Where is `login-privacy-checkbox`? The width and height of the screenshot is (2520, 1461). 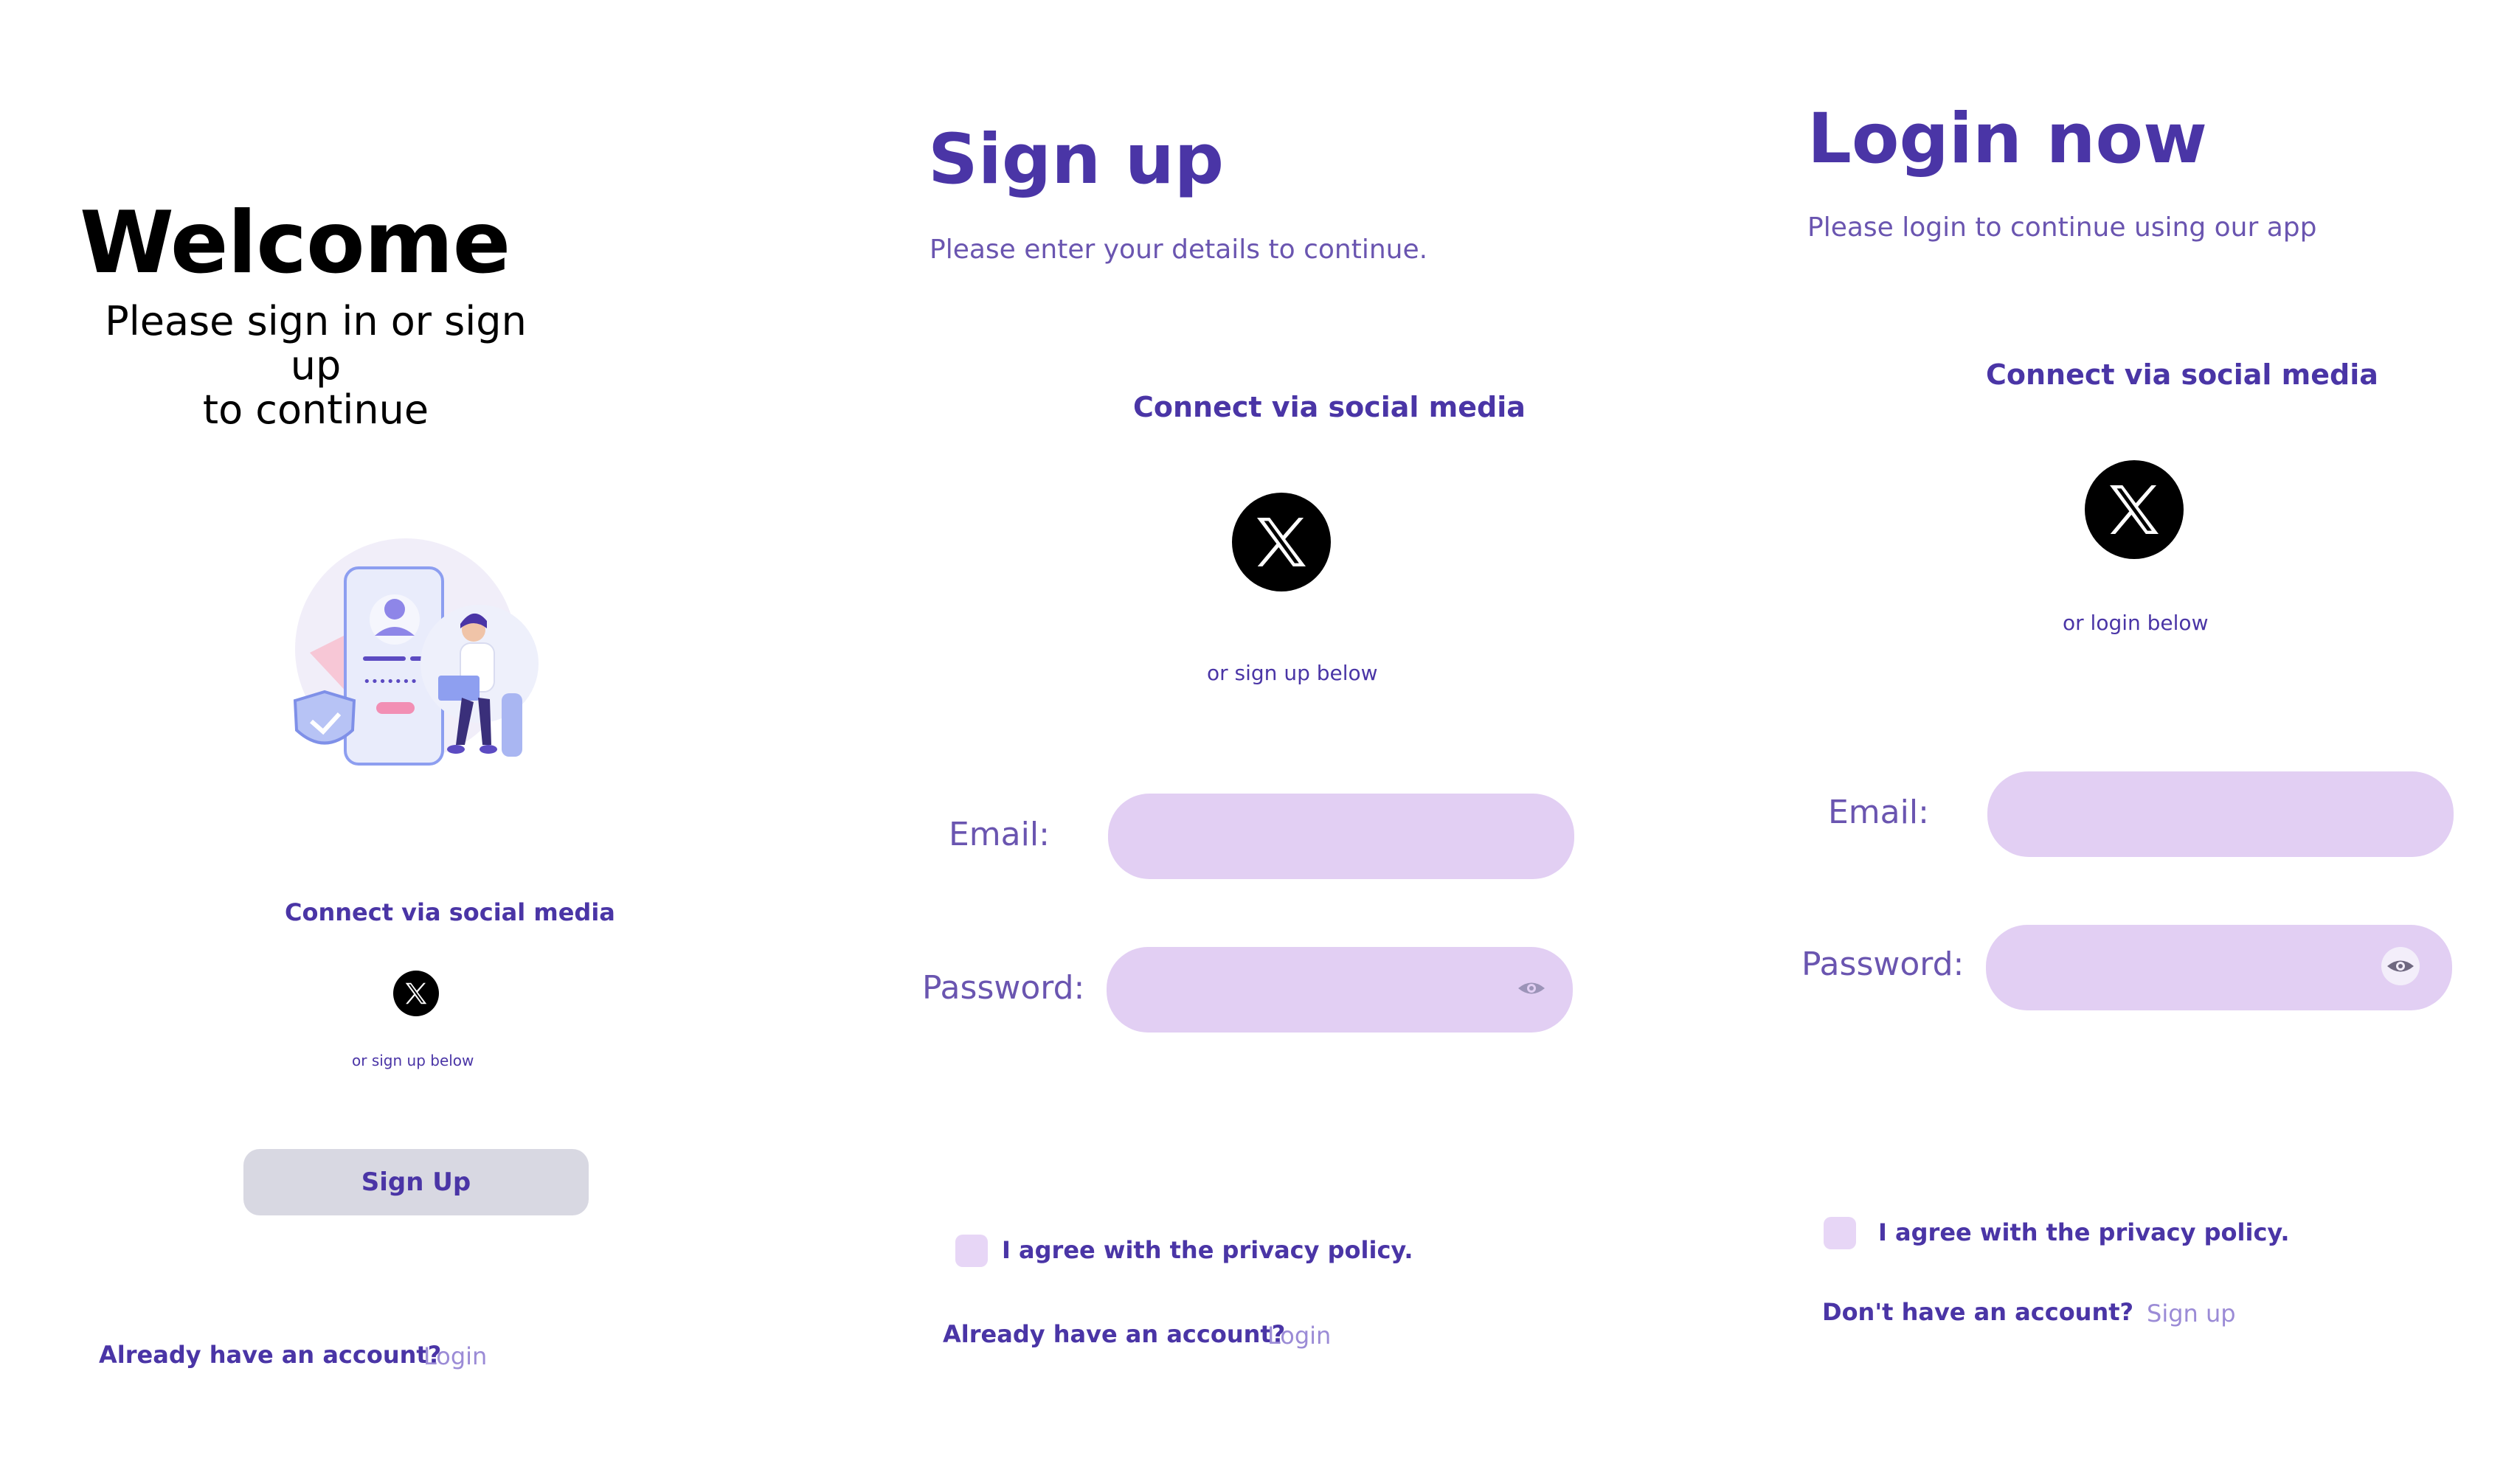 login-privacy-checkbox is located at coordinates (1840, 1233).